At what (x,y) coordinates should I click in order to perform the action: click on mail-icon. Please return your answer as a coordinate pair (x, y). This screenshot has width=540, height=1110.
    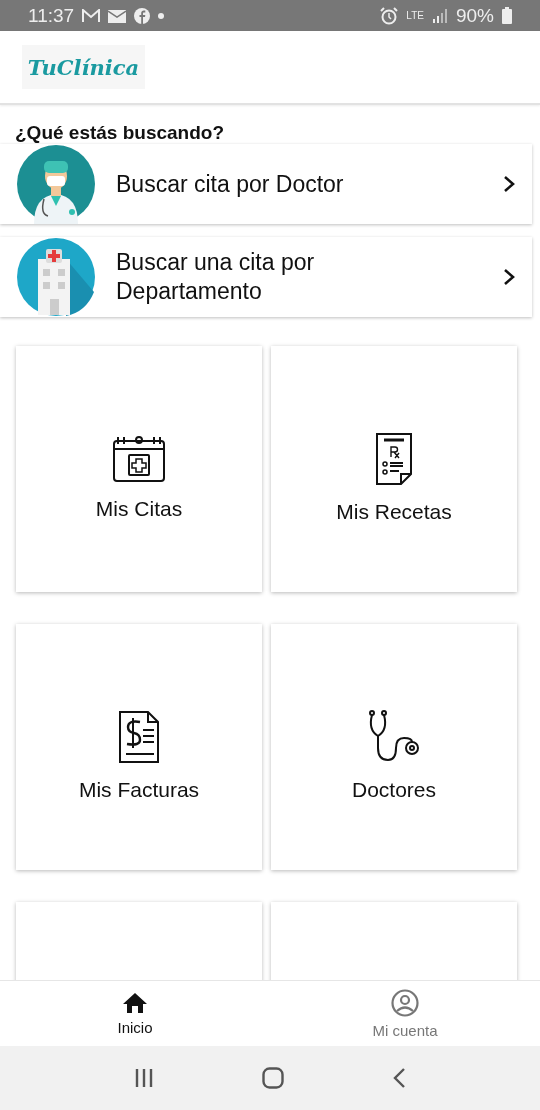
    Looking at the image, I should click on (91, 15).